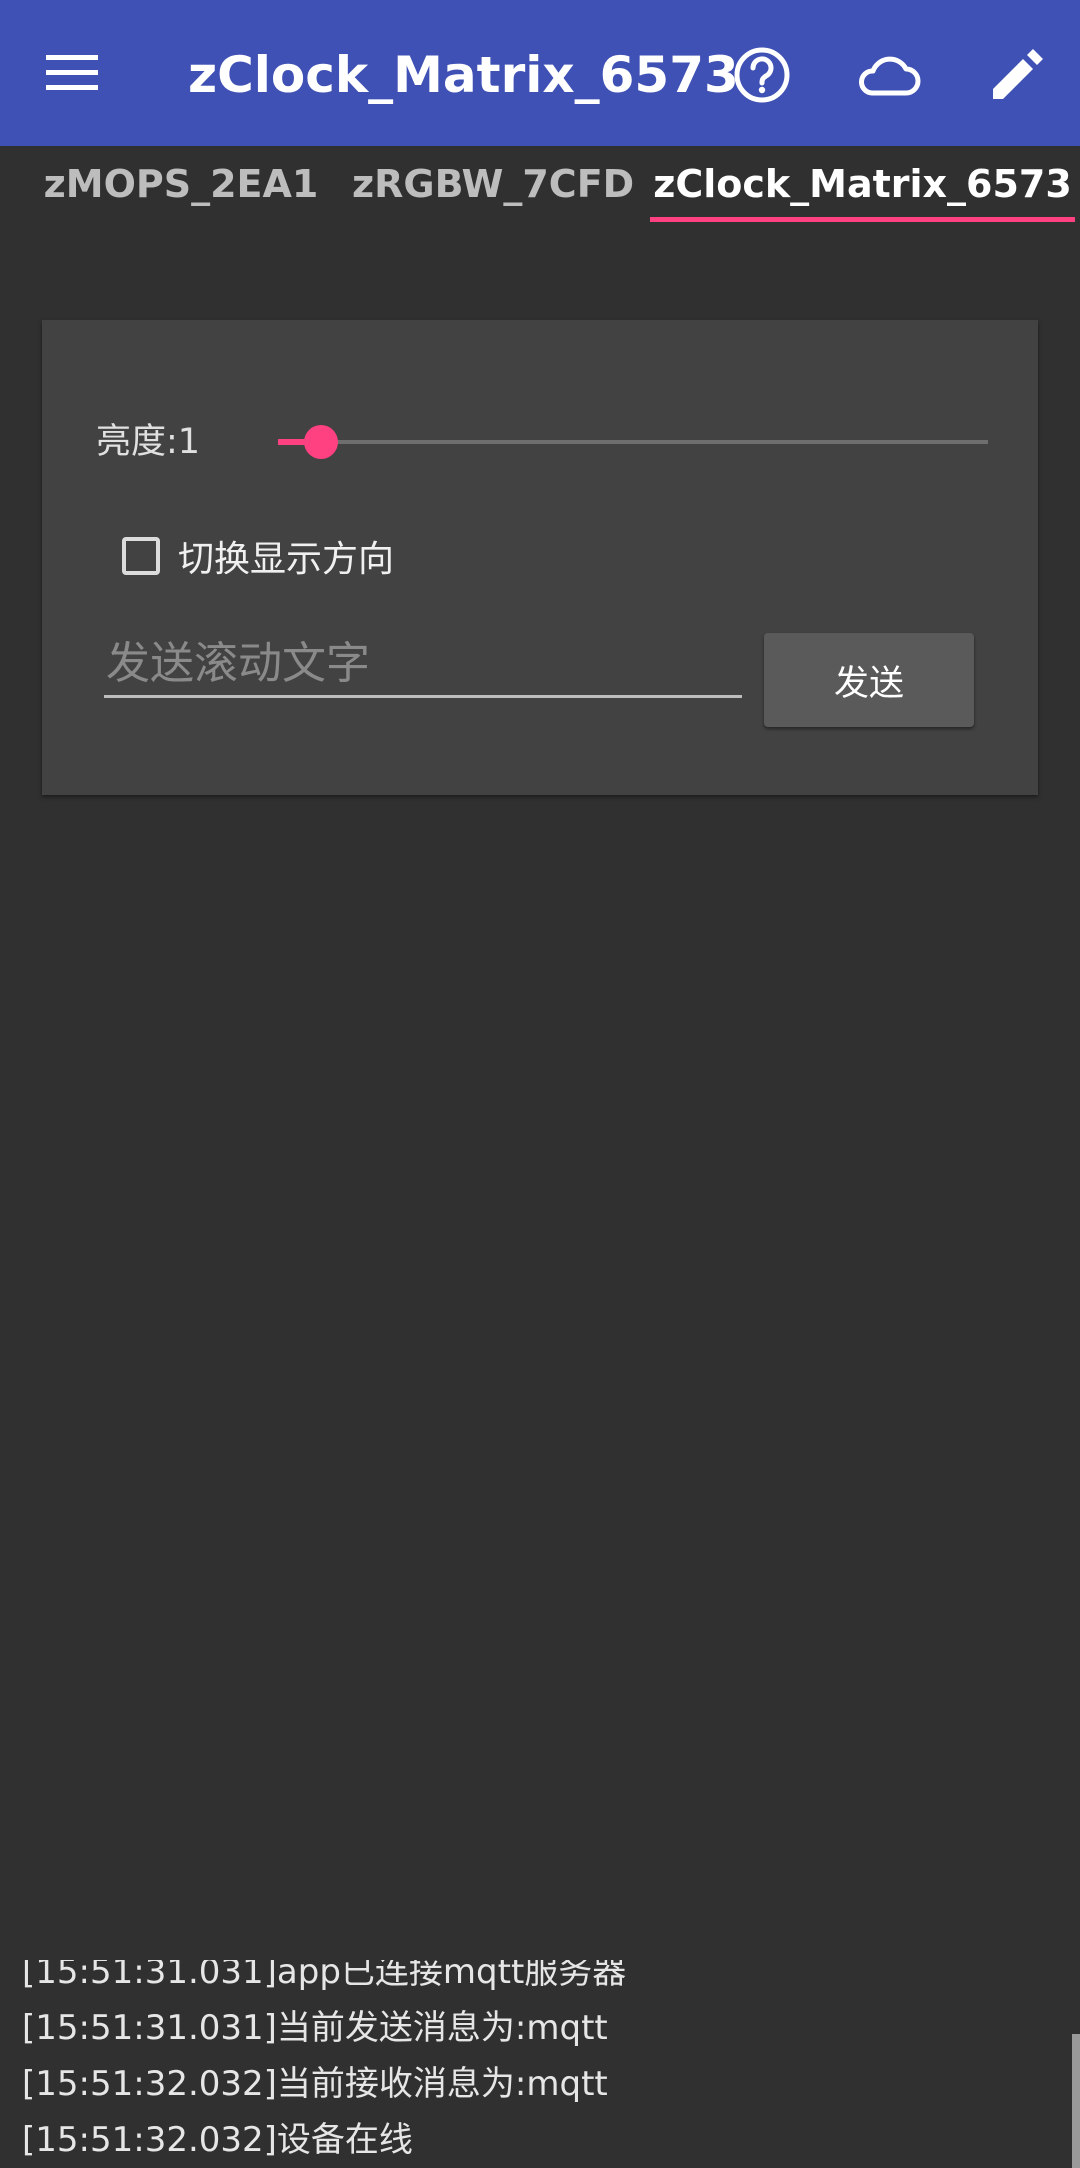 This screenshot has height=2168, width=1080. Describe the element at coordinates (324, 1976) in the screenshot. I see `log-line: [15:51:31.031]app已连接mqtt服务器` at that location.